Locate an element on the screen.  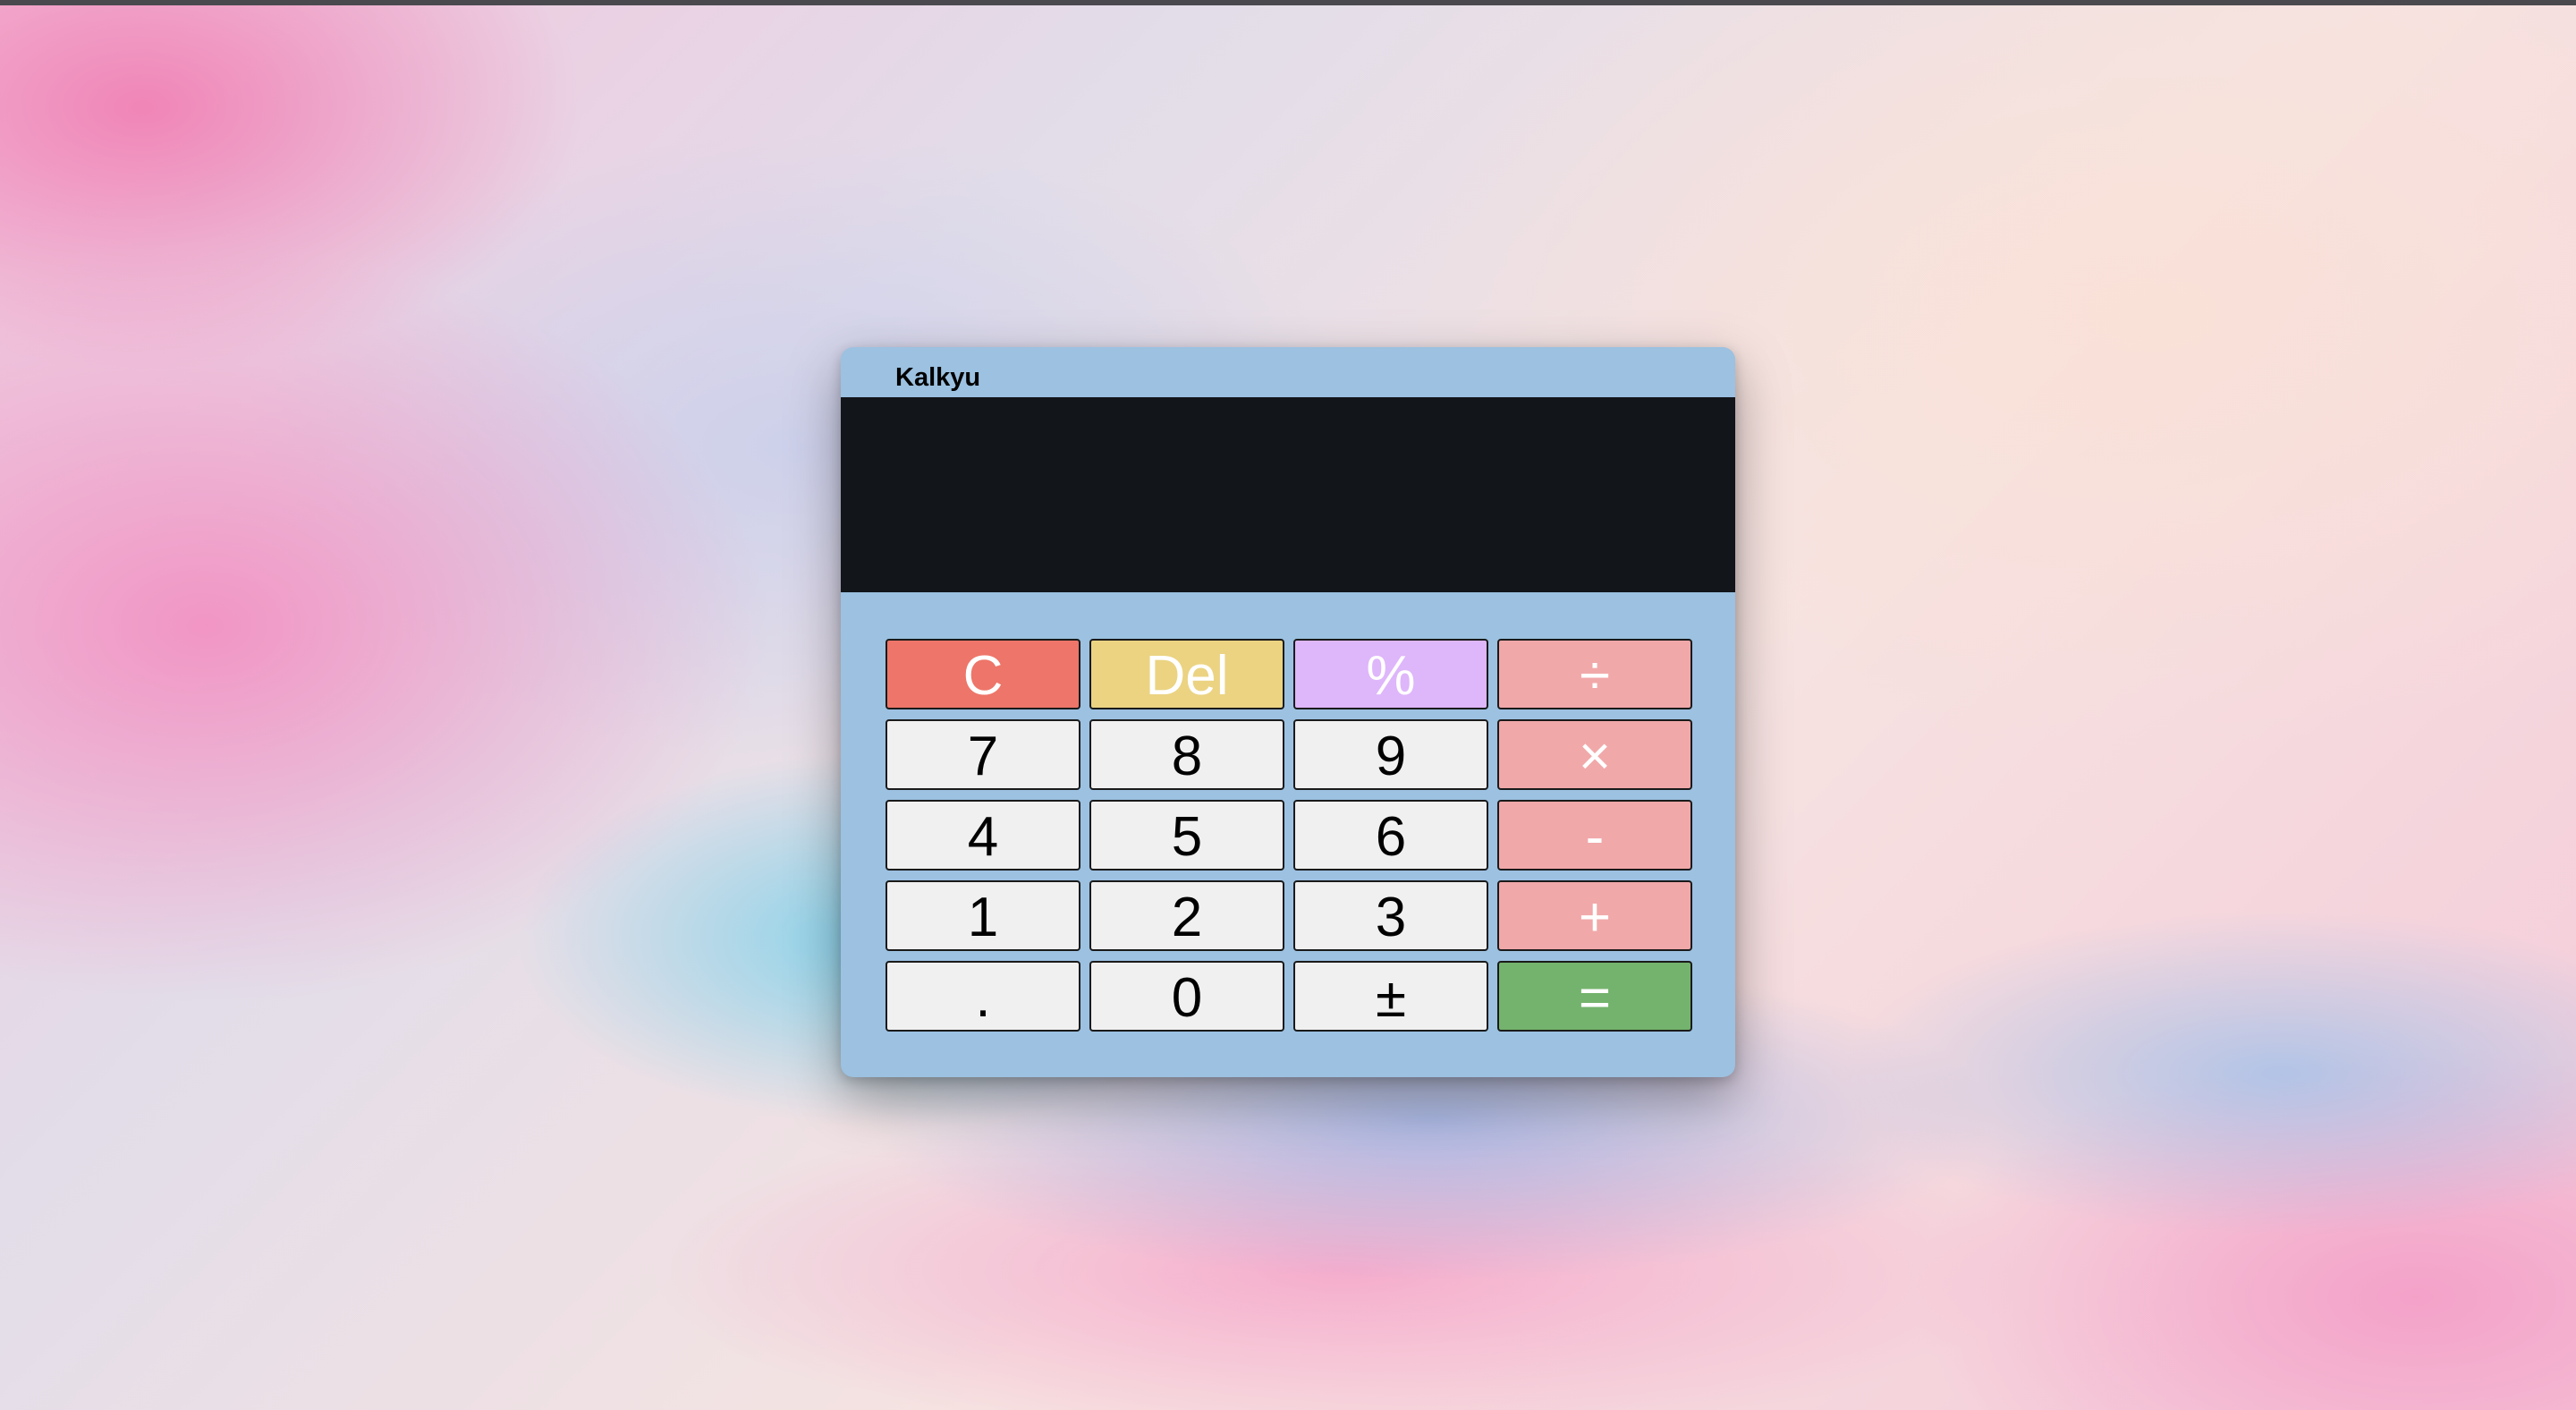
clear-button: C is located at coordinates (983, 674).